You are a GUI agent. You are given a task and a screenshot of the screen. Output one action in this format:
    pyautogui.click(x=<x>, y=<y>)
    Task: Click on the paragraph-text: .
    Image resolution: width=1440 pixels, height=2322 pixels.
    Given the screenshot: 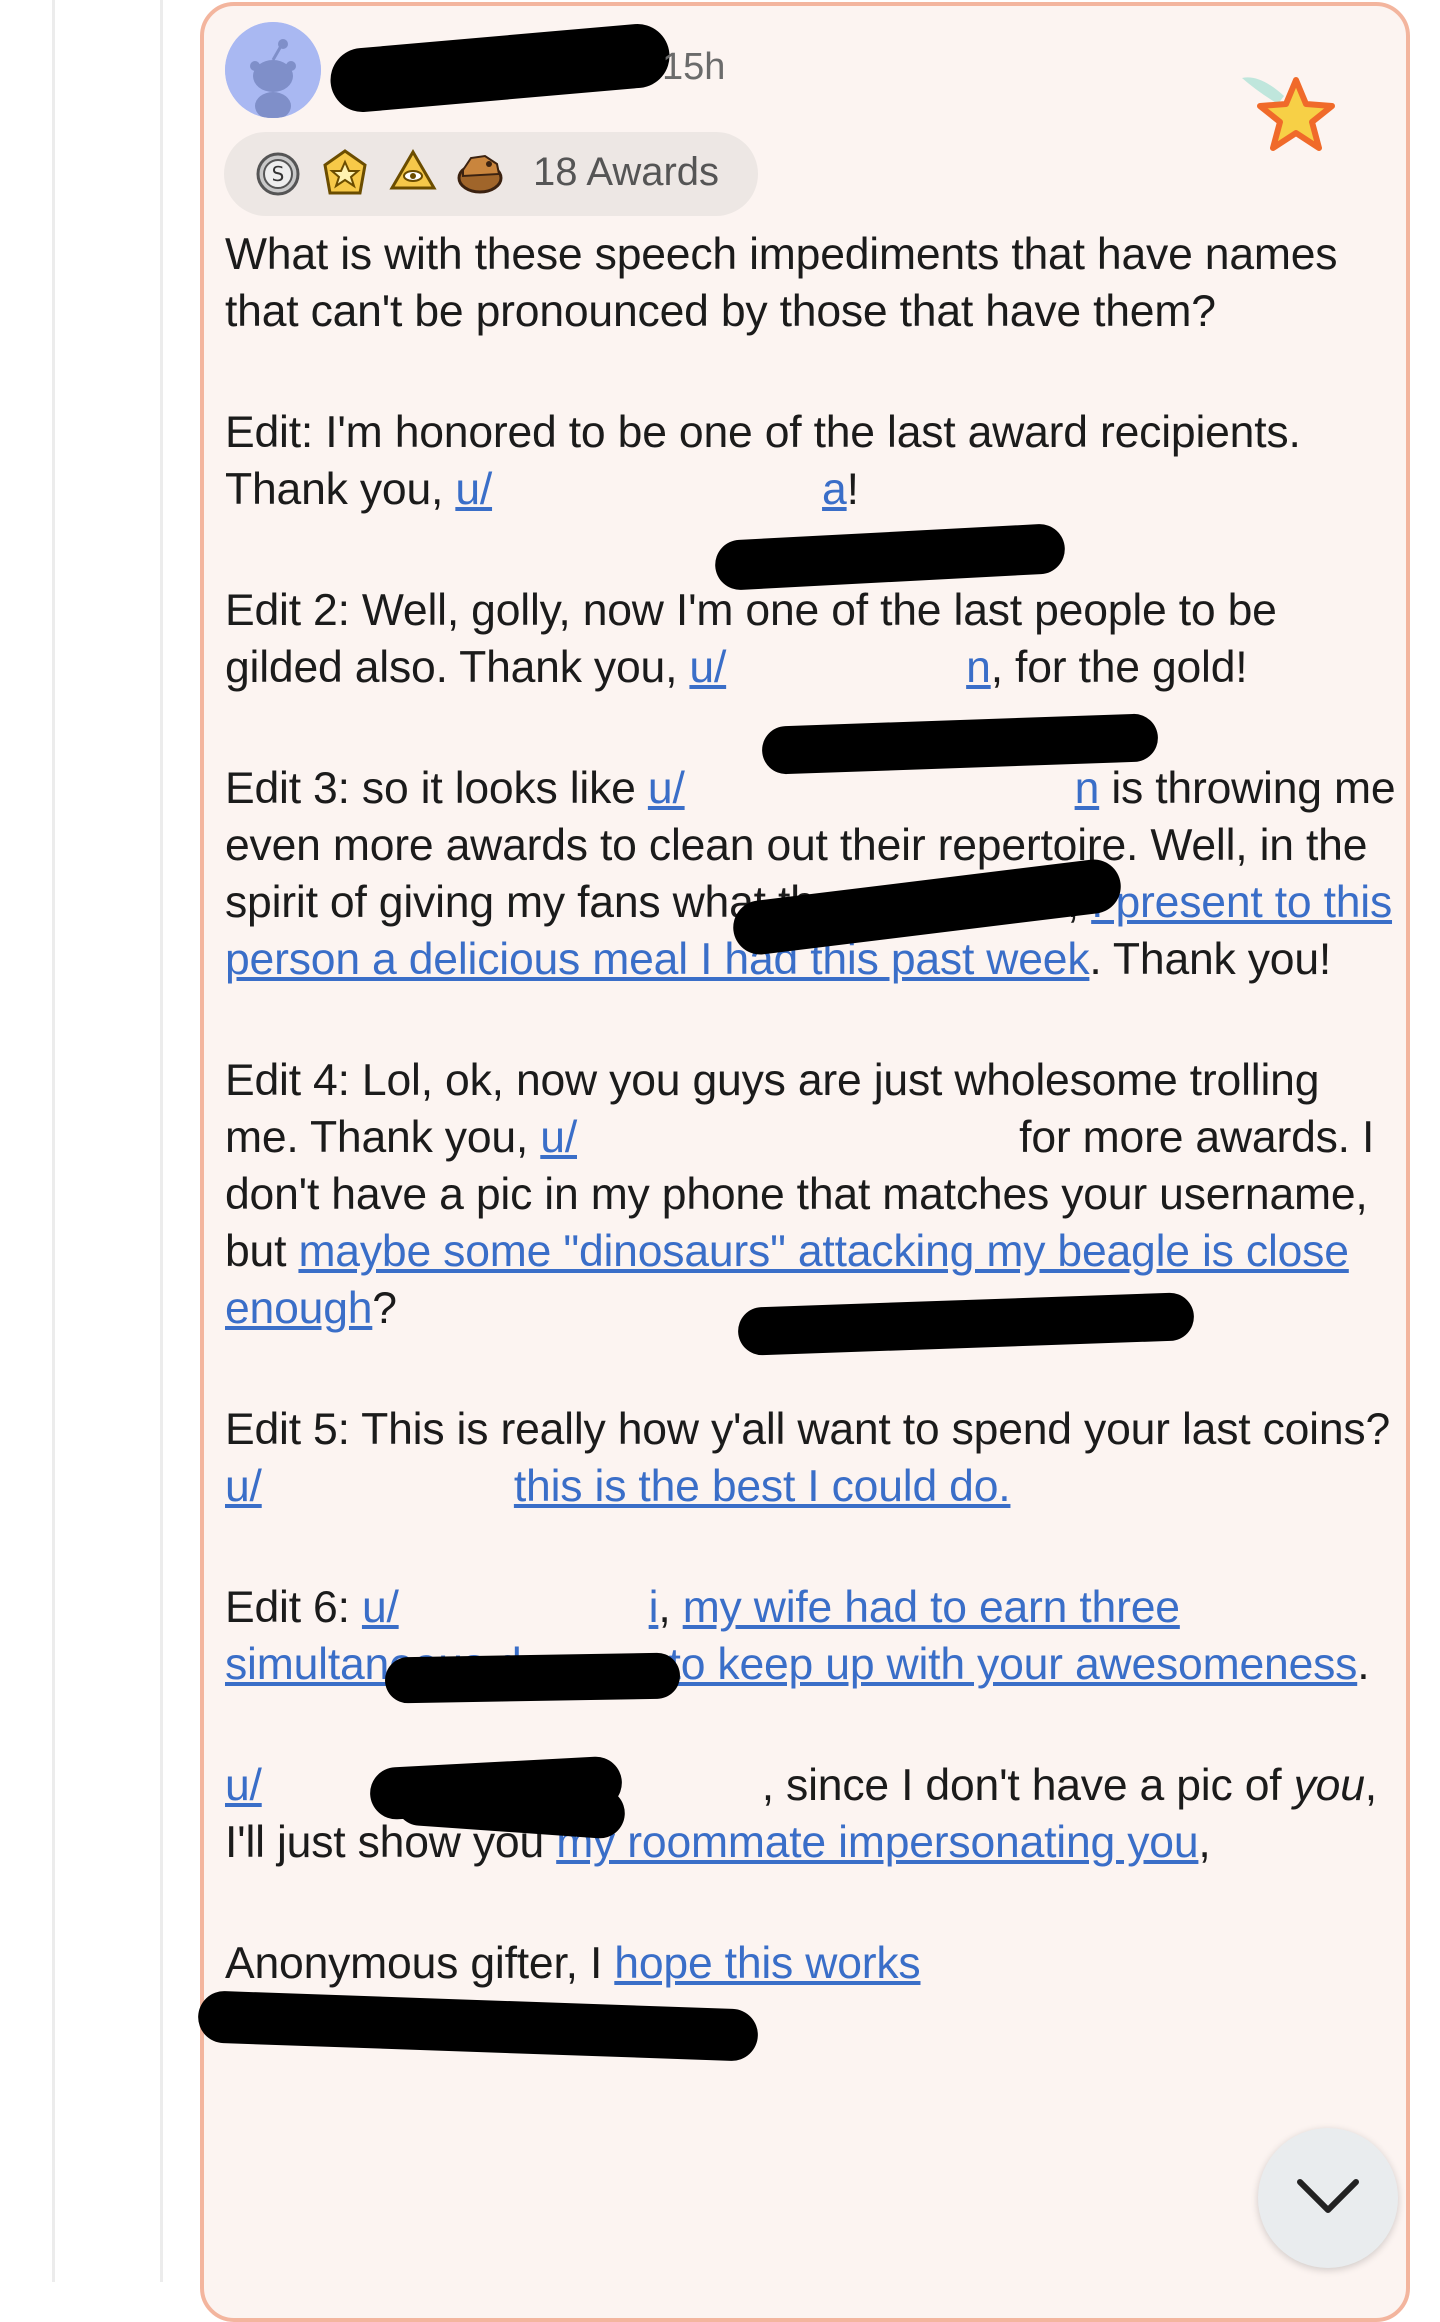 What is the action you would take?
    pyautogui.click(x=1363, y=1664)
    